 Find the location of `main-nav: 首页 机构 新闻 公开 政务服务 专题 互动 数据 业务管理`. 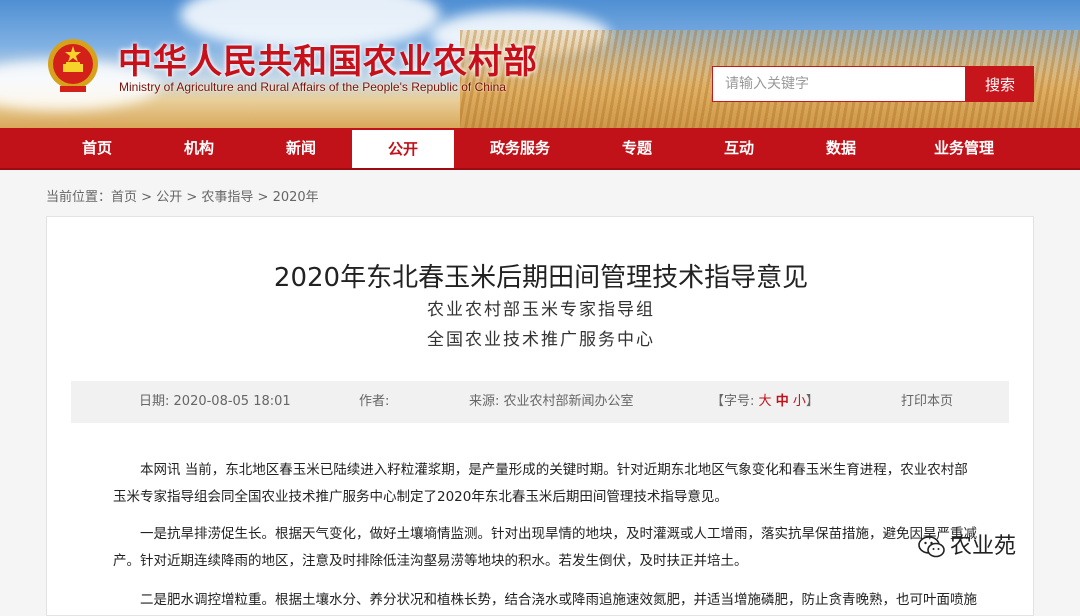

main-nav: 首页 机构 新闻 公开 政务服务 专题 互动 数据 业务管理 is located at coordinates (540, 149).